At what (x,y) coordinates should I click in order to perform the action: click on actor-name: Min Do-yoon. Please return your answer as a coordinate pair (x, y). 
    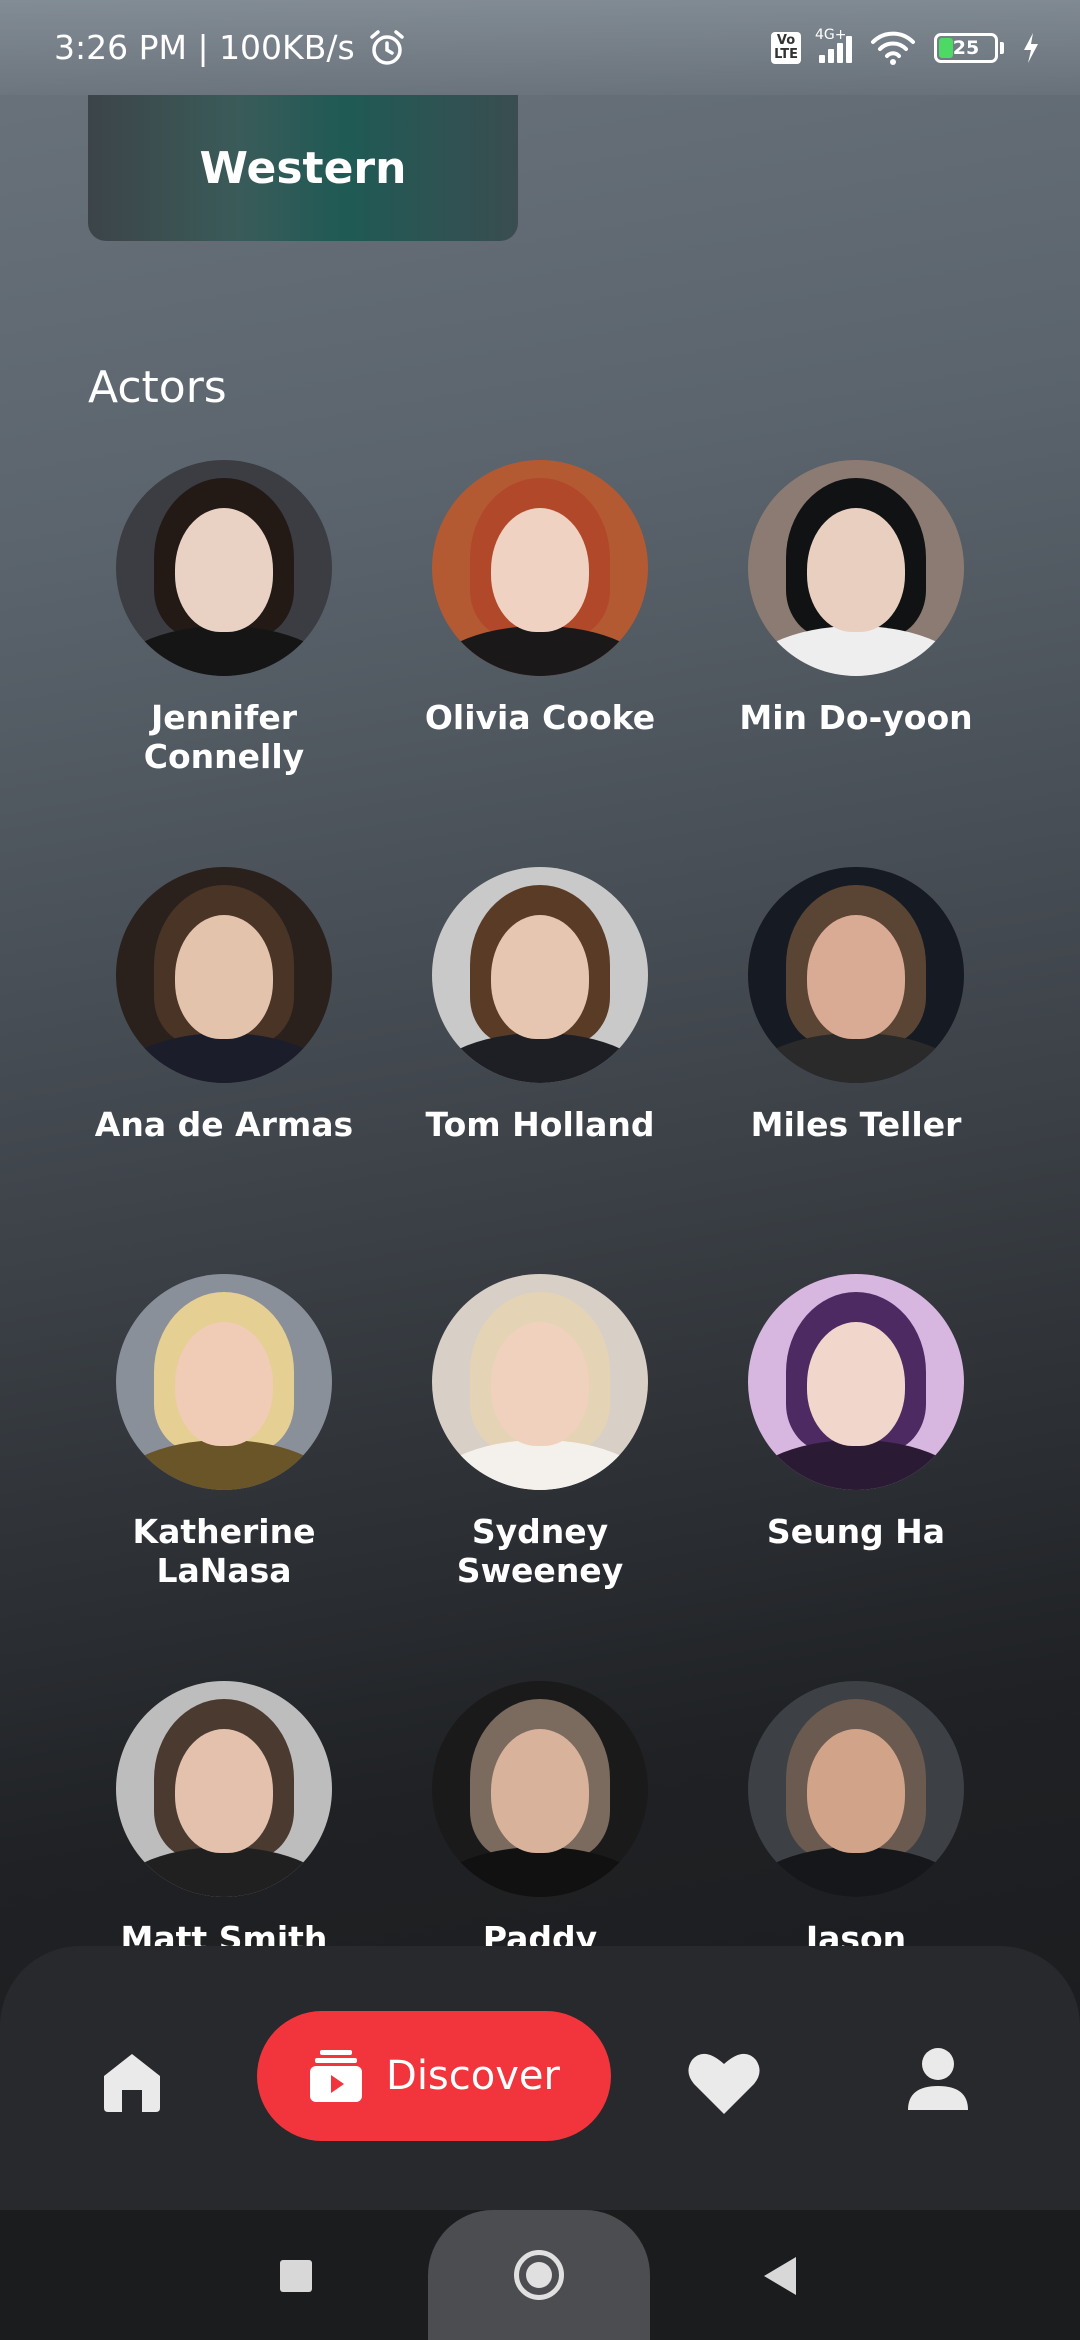
    Looking at the image, I should click on (856, 717).